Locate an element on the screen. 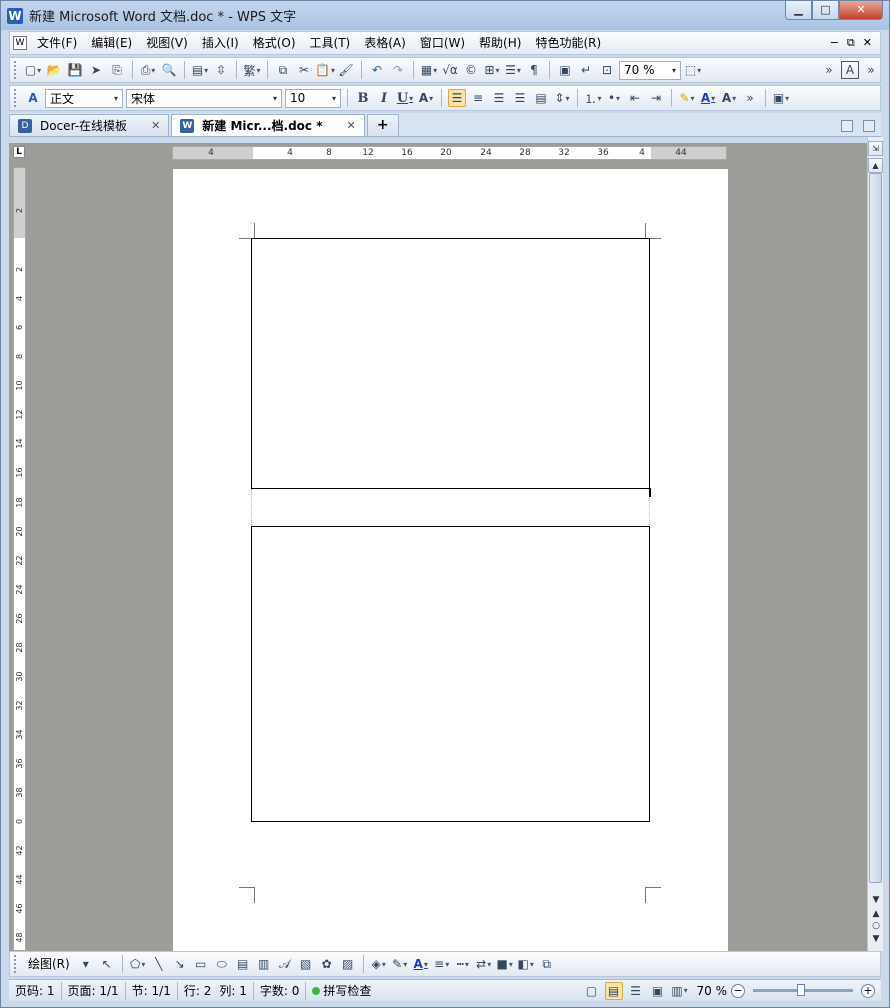  columns-icon: ☰ is located at coordinates (513, 70).